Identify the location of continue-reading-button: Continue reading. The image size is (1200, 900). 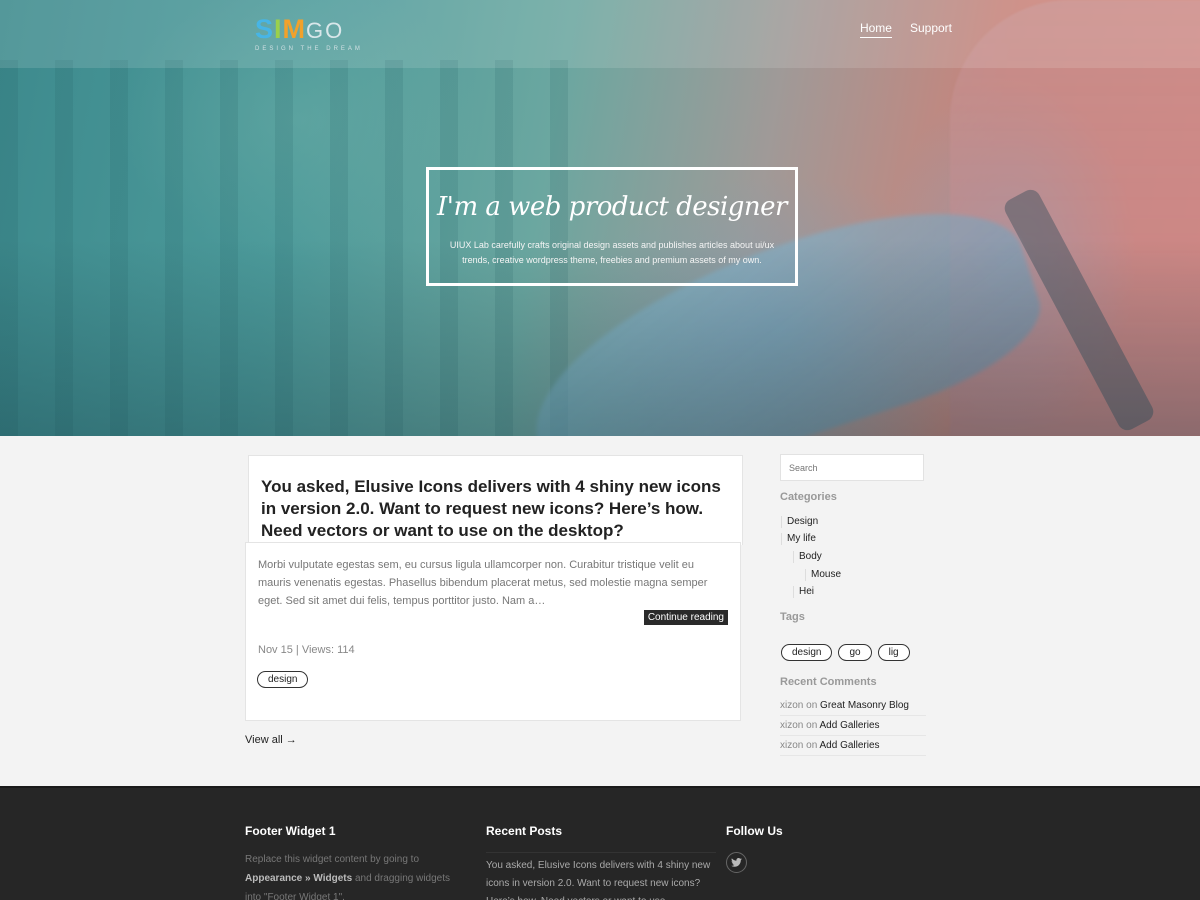
(685, 617).